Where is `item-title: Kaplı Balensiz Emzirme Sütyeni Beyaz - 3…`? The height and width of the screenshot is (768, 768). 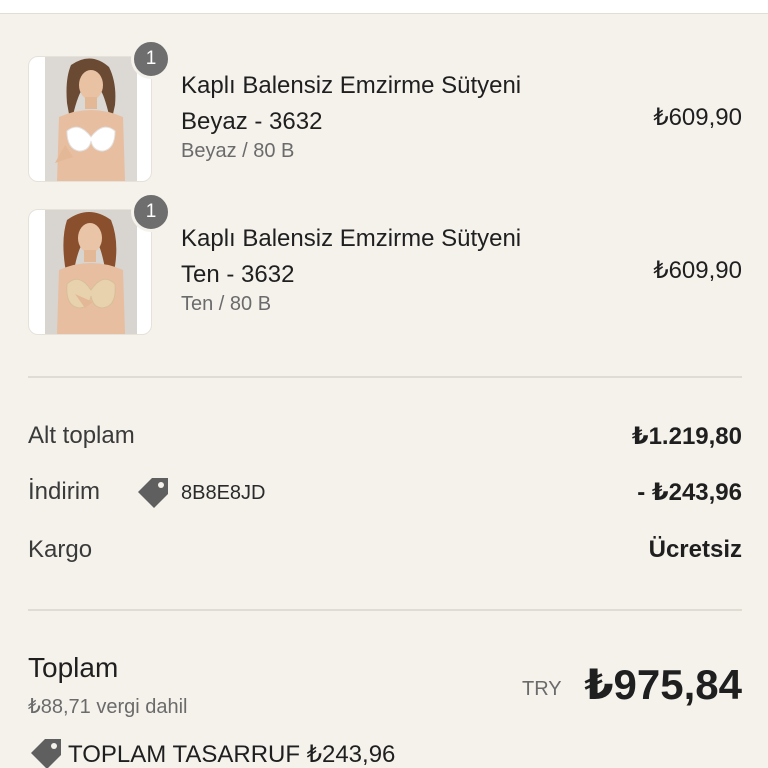
item-title: Kaplı Balensiz Emzirme Sütyeni Beyaz - 3… is located at coordinates (391, 104).